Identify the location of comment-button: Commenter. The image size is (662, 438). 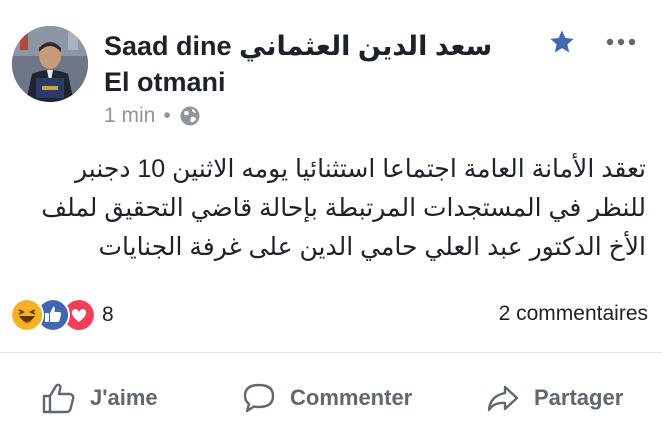
(326, 398).